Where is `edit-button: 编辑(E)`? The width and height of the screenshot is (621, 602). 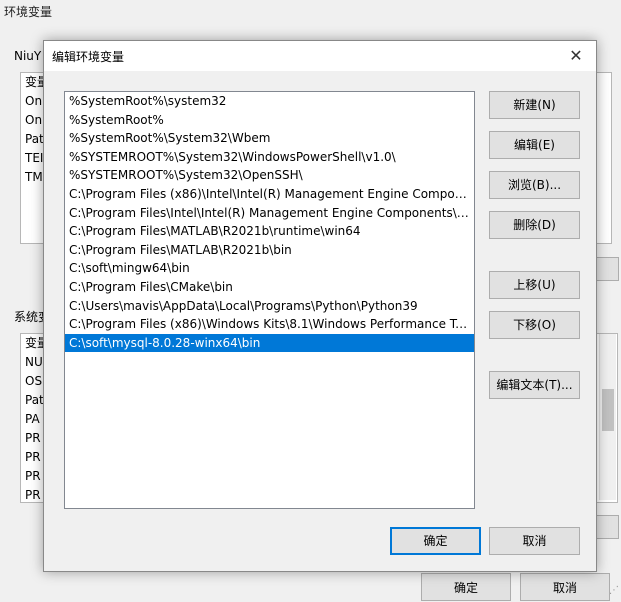
edit-button: 编辑(E) is located at coordinates (534, 145).